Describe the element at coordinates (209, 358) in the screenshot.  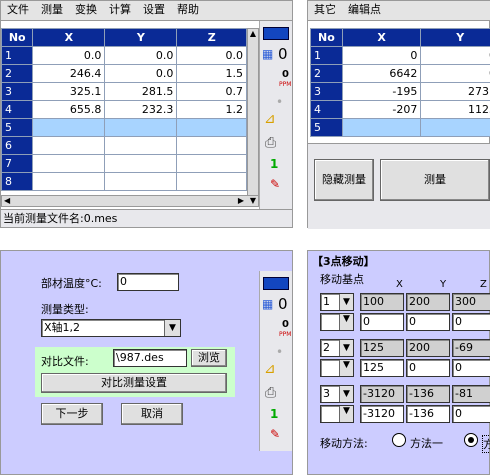
I see `browse-button: 浏览` at that location.